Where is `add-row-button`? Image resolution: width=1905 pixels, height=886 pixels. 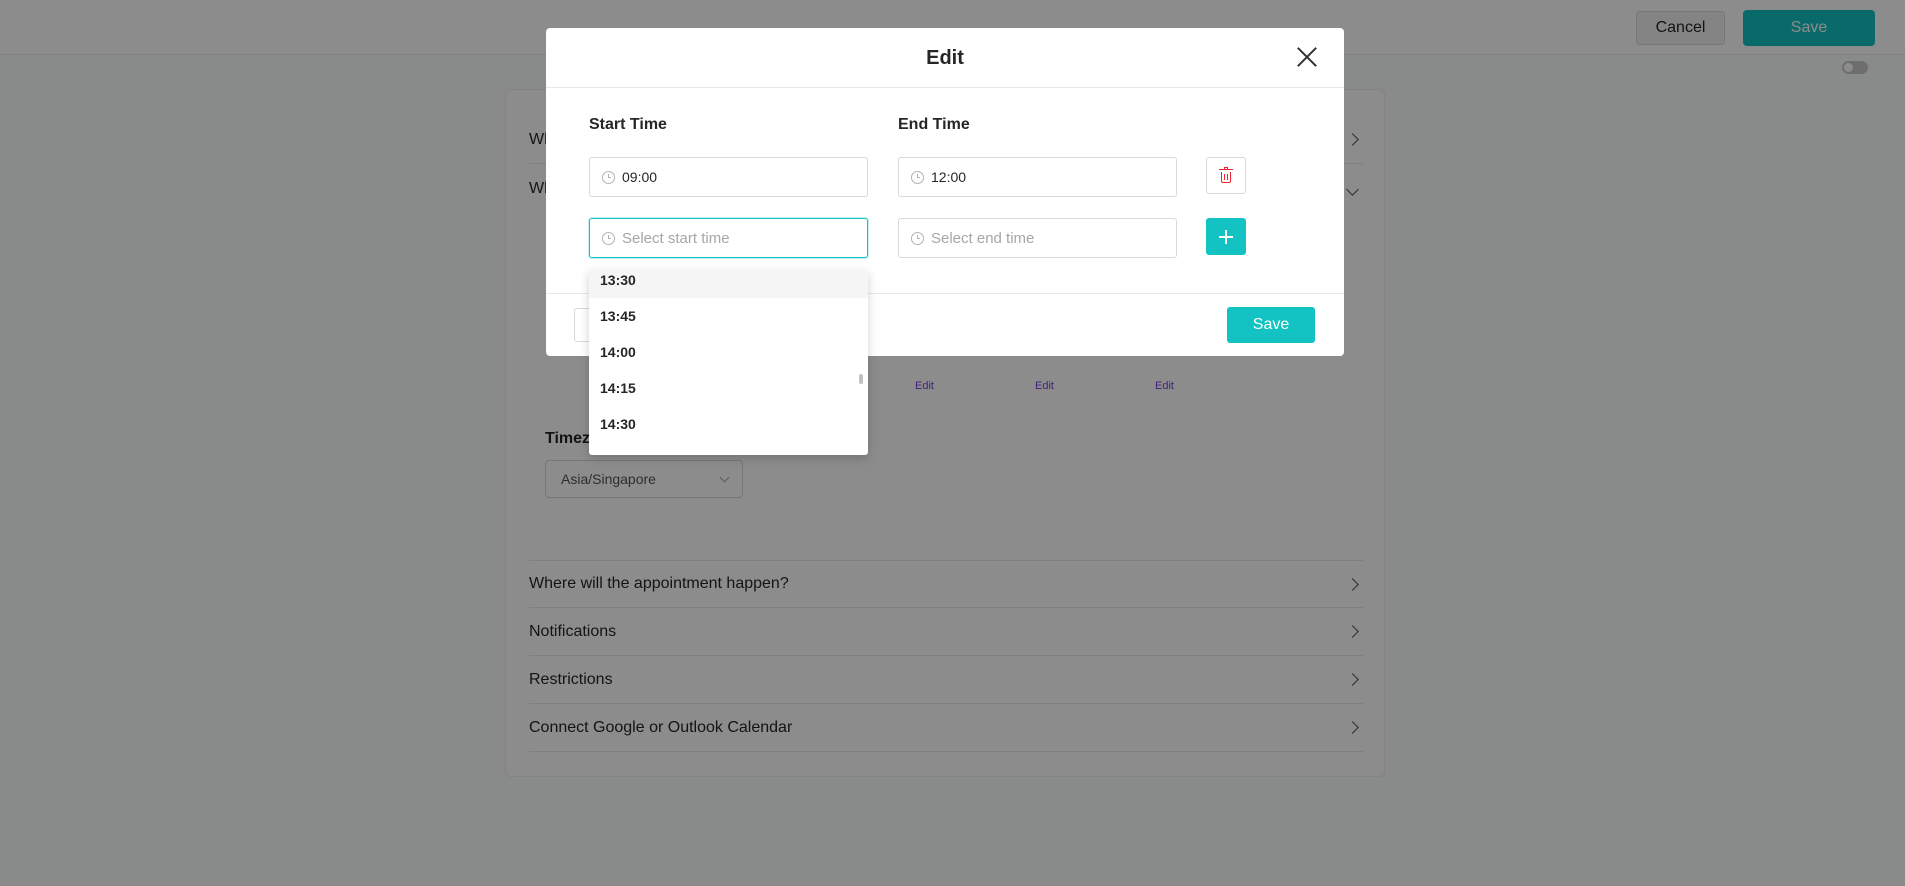 add-row-button is located at coordinates (1226, 236).